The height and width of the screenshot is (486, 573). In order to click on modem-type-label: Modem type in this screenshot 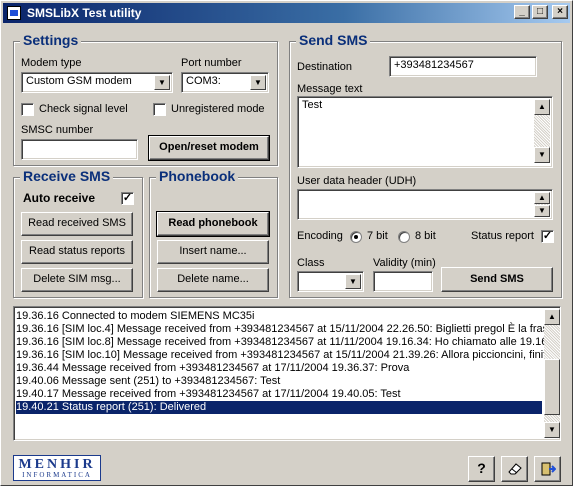, I will do `click(51, 63)`.